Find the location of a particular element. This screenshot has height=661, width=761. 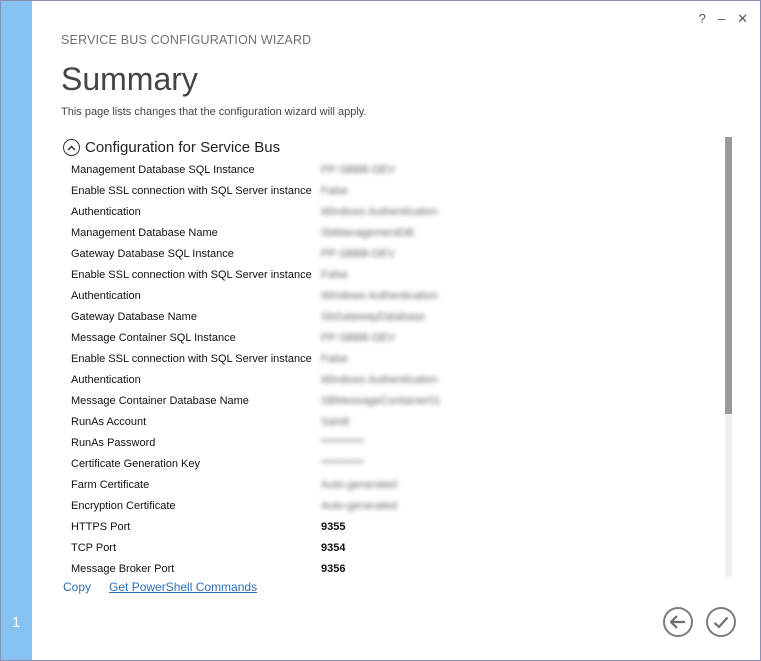

summary-row: Management Database Name SbManagementDB is located at coordinates (391, 232).